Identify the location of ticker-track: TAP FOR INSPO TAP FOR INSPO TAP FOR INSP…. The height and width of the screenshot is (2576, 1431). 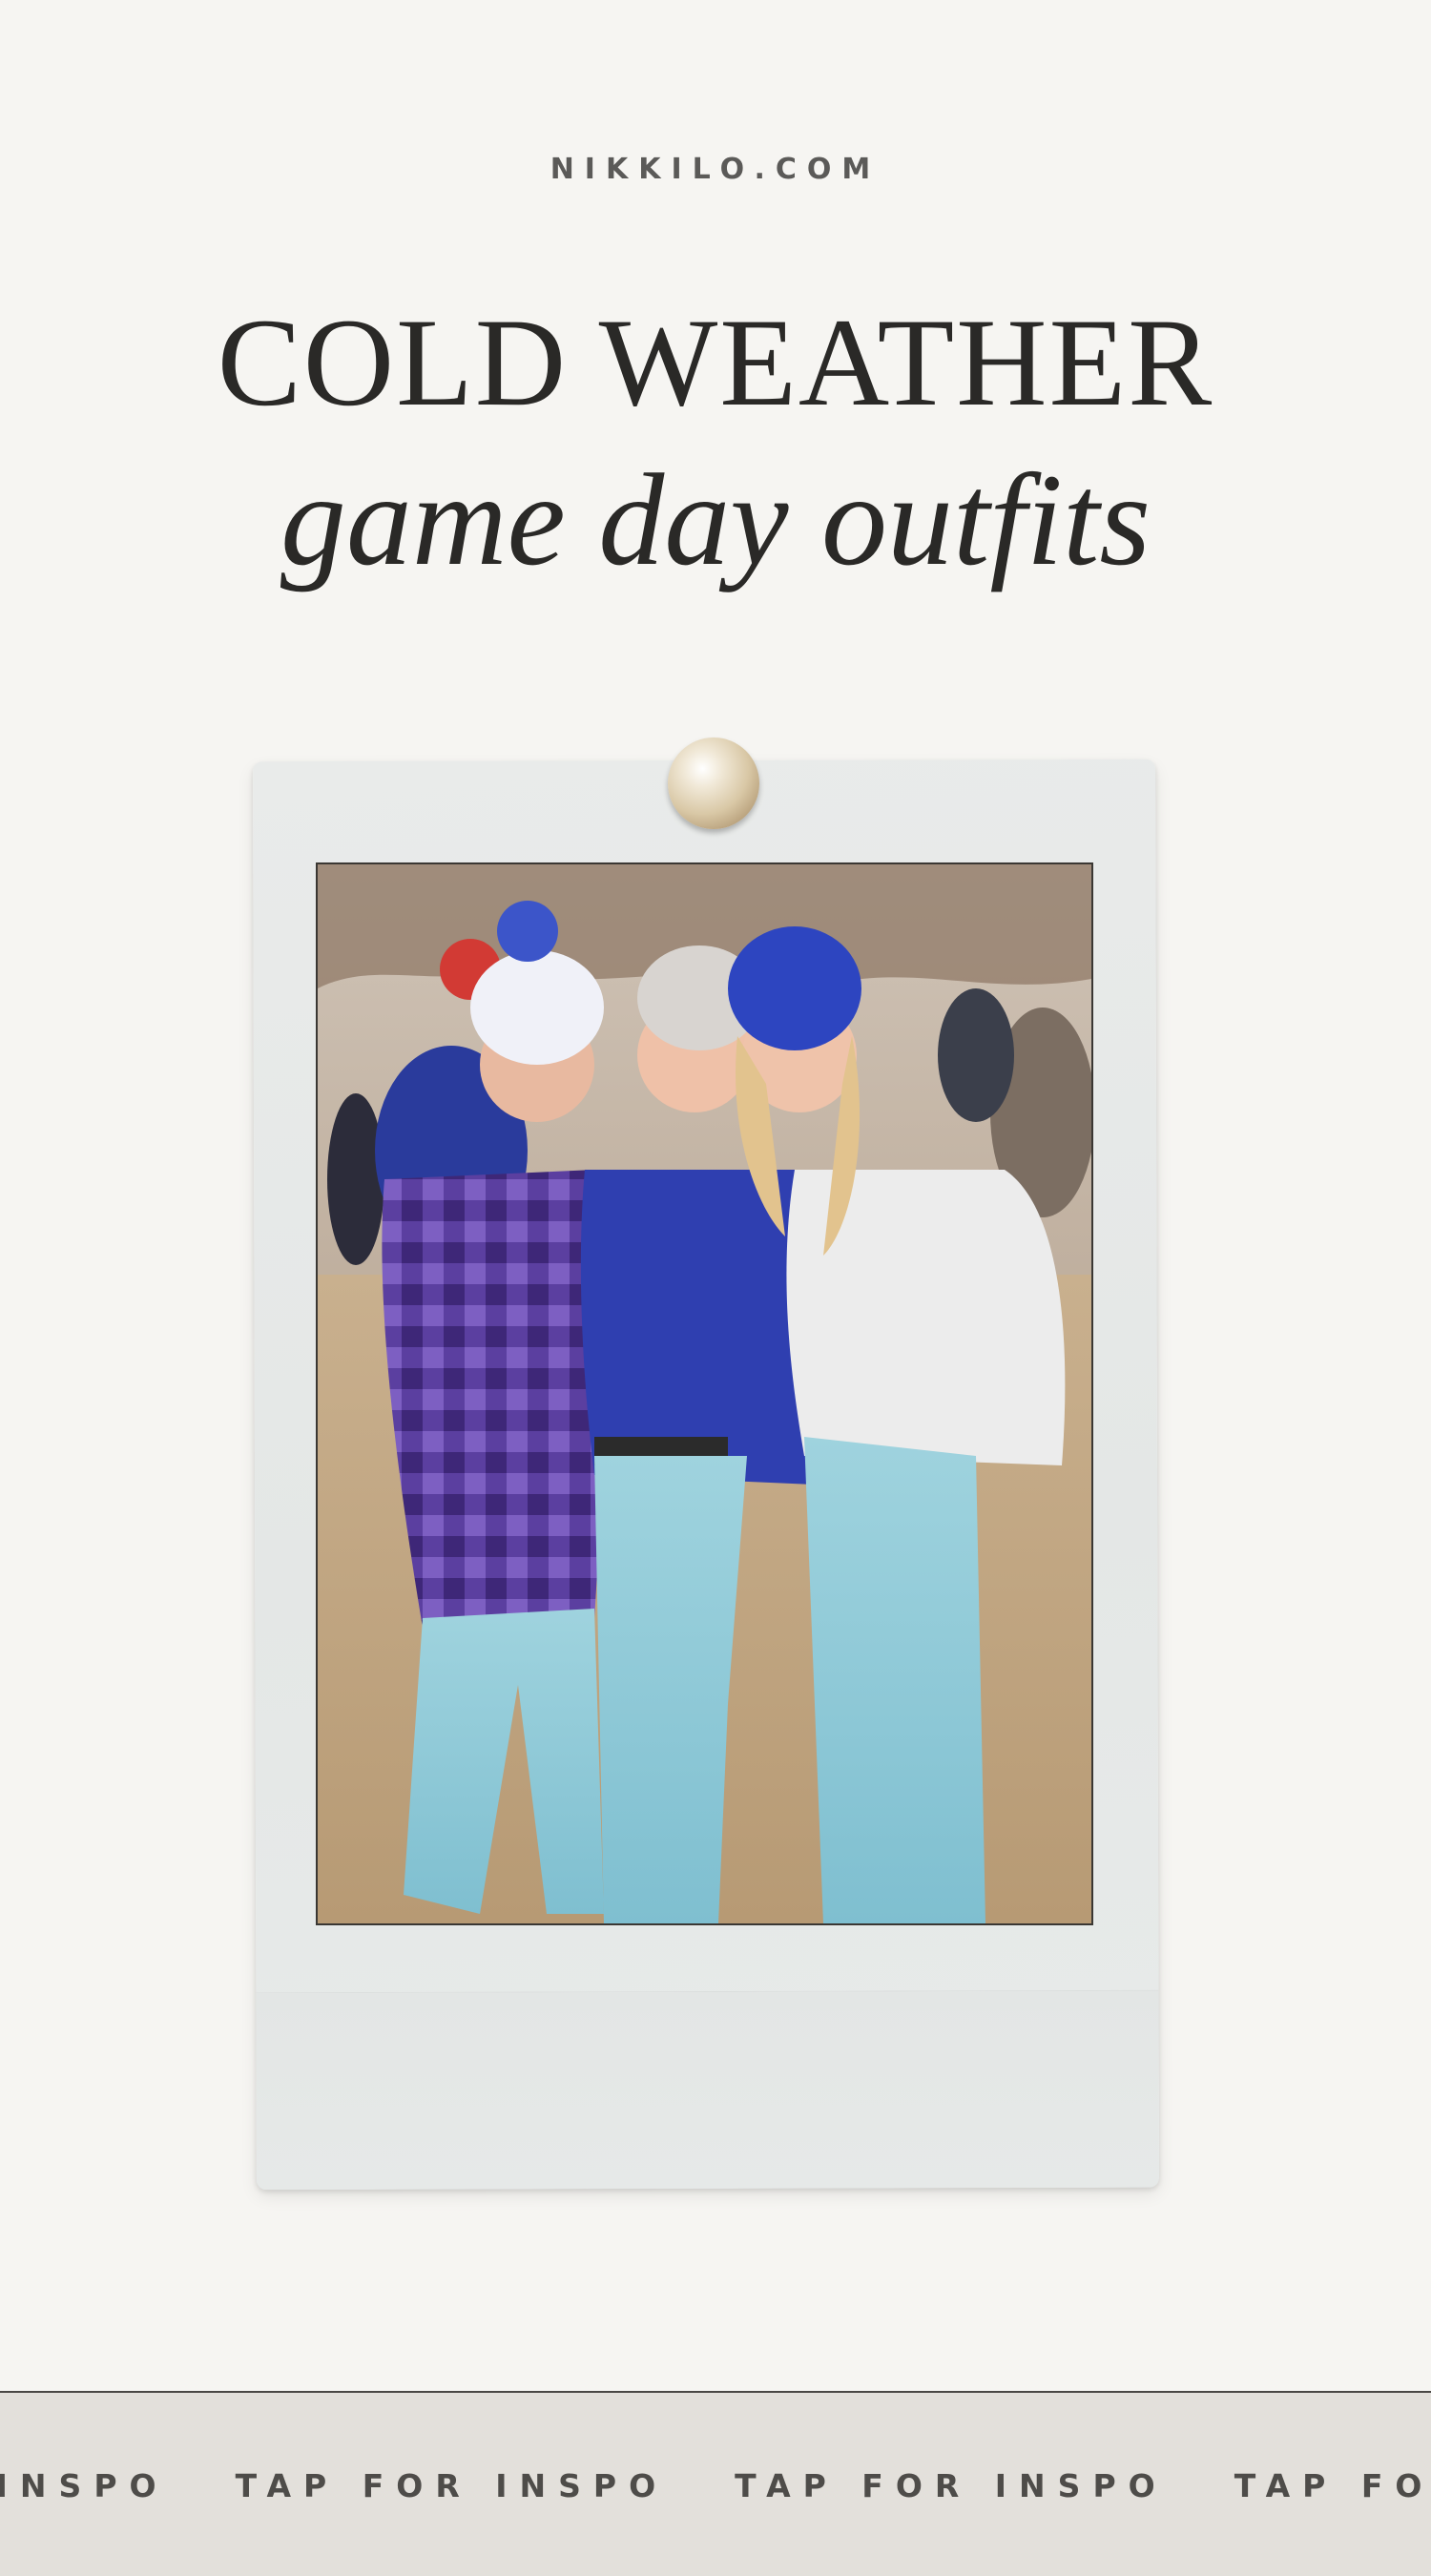
(715, 2484).